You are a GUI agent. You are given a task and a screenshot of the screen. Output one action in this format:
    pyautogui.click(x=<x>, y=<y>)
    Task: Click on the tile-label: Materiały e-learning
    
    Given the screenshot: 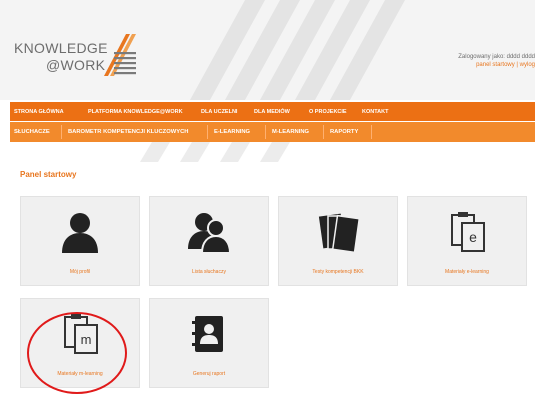 What is the action you would take?
    pyautogui.click(x=467, y=272)
    